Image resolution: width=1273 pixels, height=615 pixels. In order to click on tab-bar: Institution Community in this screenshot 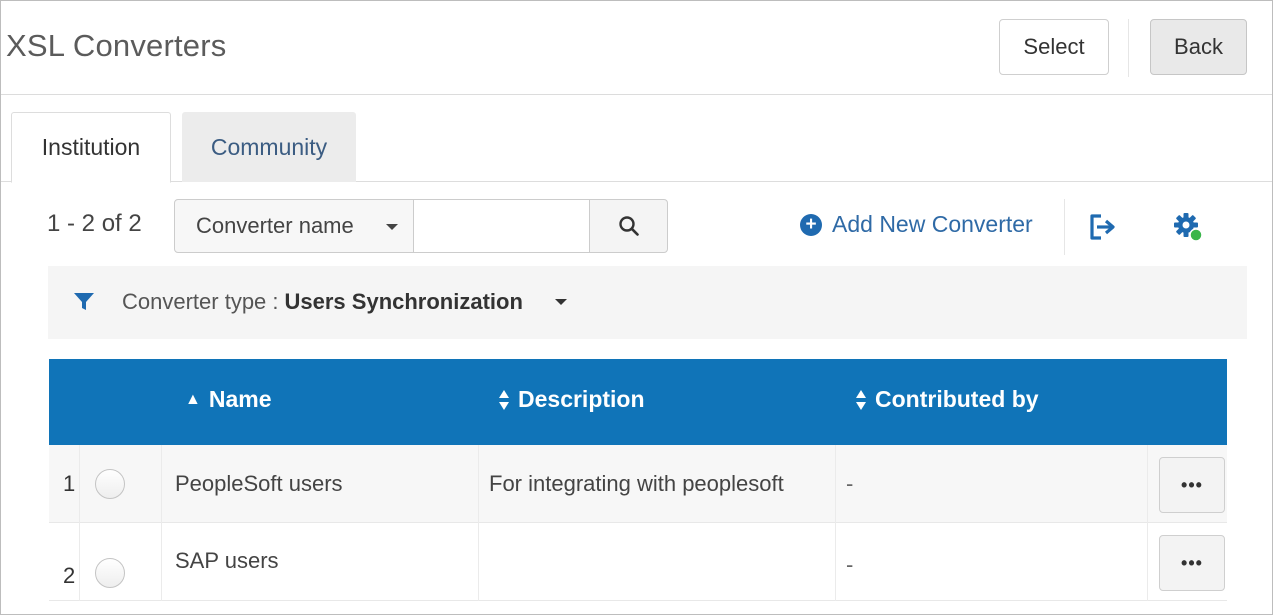, I will do `click(636, 139)`.